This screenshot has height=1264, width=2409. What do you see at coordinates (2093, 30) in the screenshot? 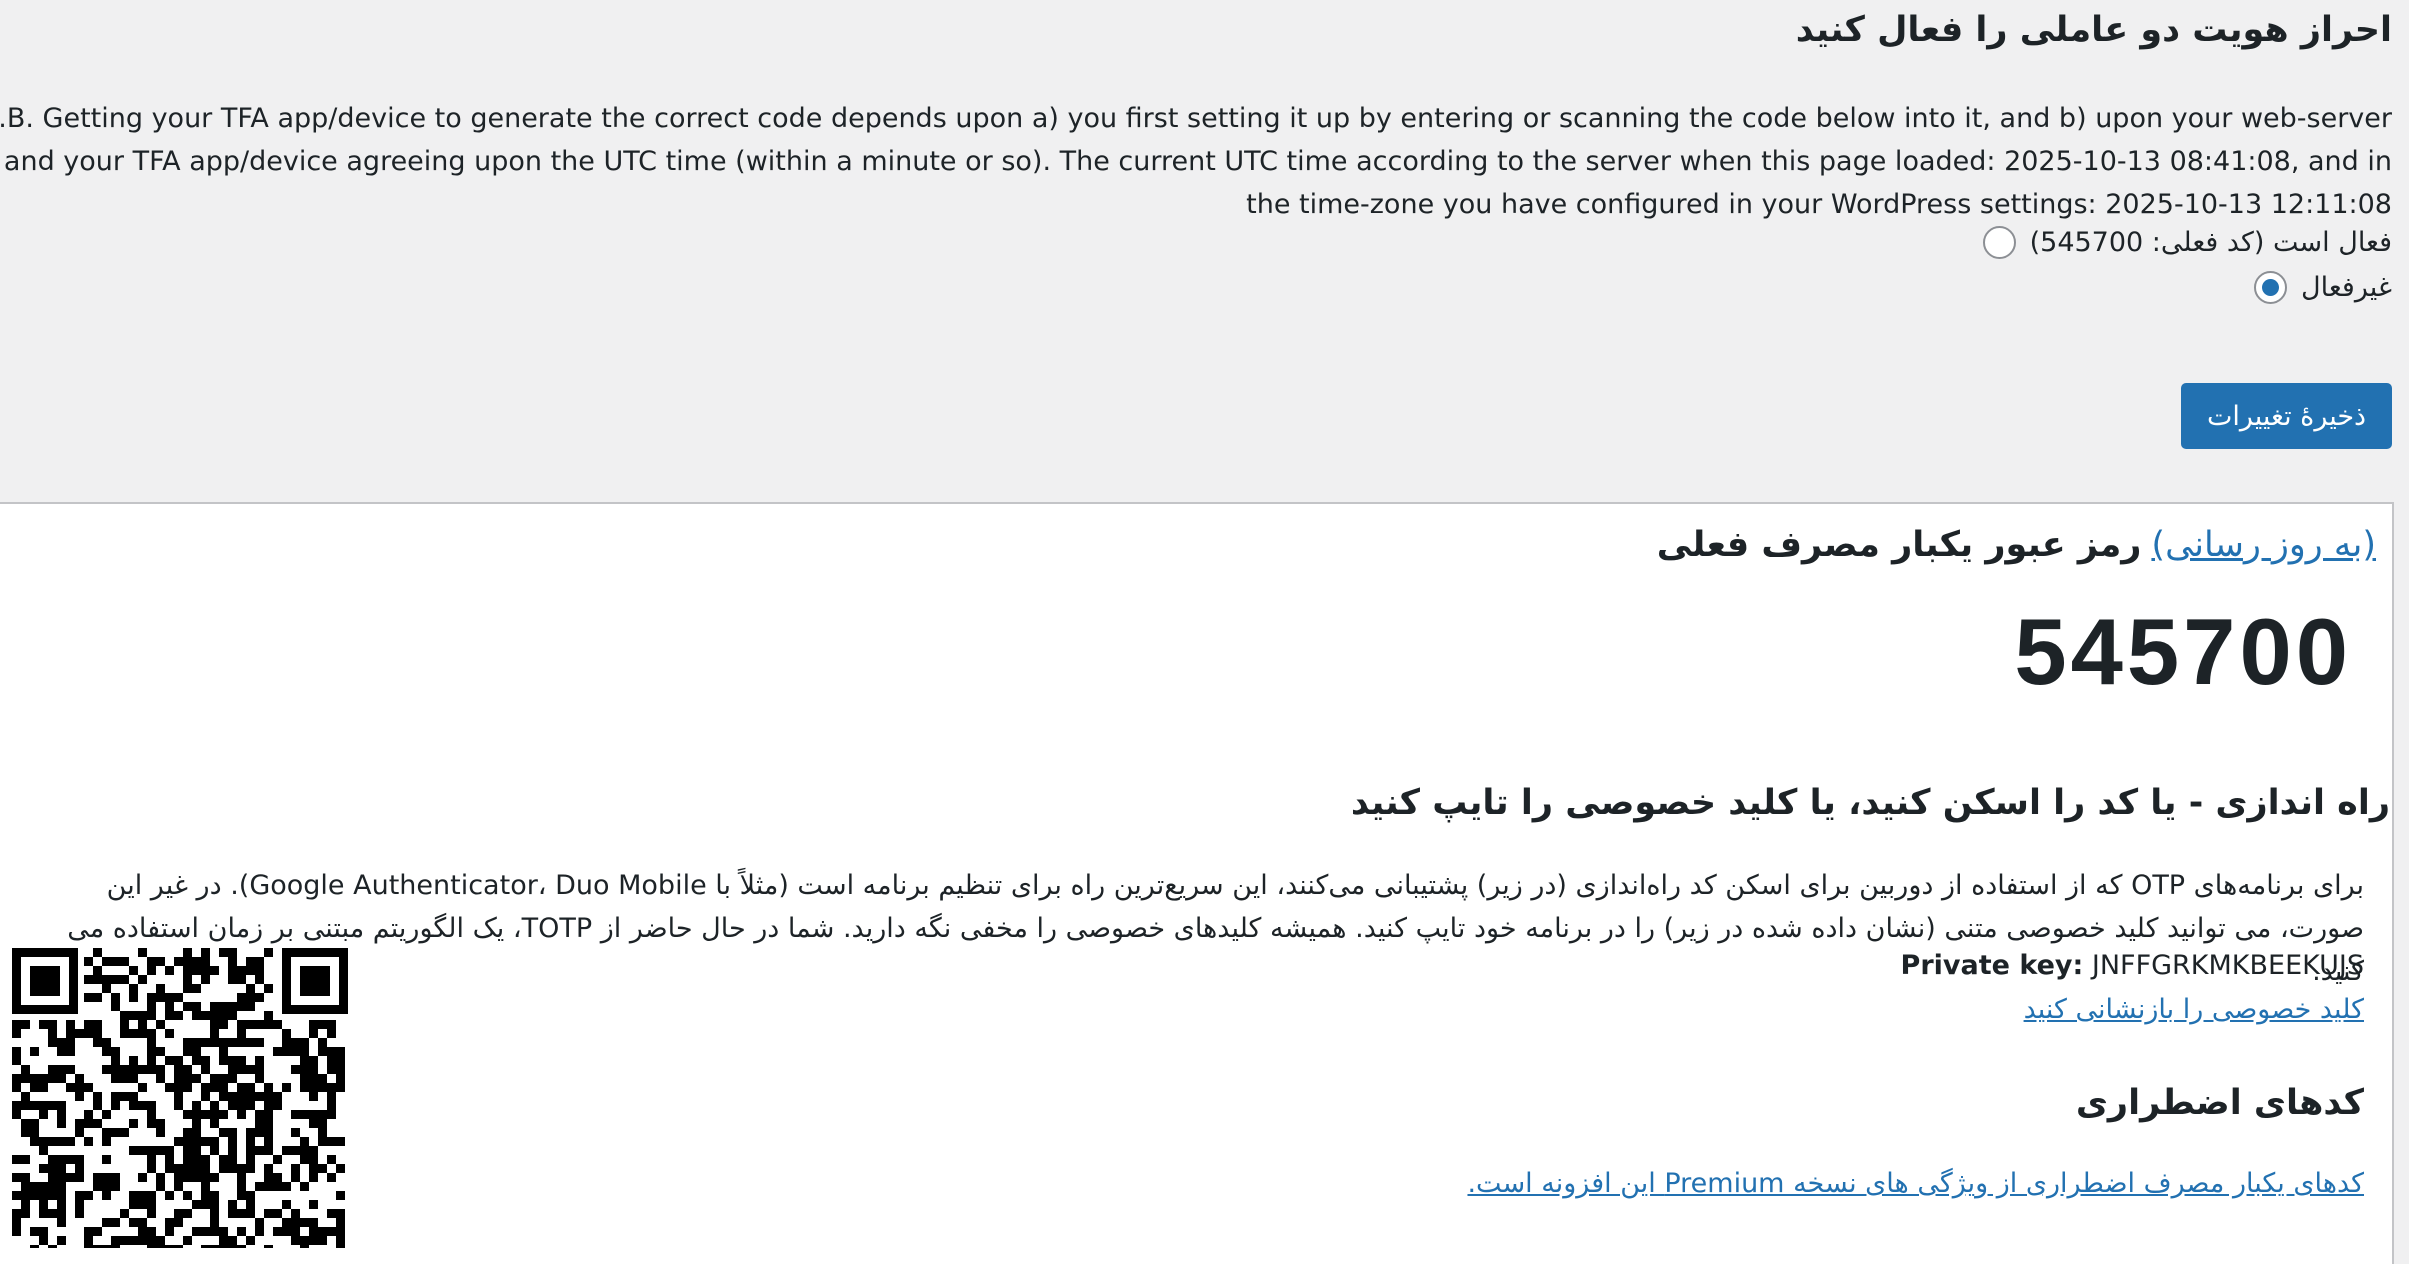
I see `tfa-title: احراز هویت دو عاملی را فعال کنید` at bounding box center [2093, 30].